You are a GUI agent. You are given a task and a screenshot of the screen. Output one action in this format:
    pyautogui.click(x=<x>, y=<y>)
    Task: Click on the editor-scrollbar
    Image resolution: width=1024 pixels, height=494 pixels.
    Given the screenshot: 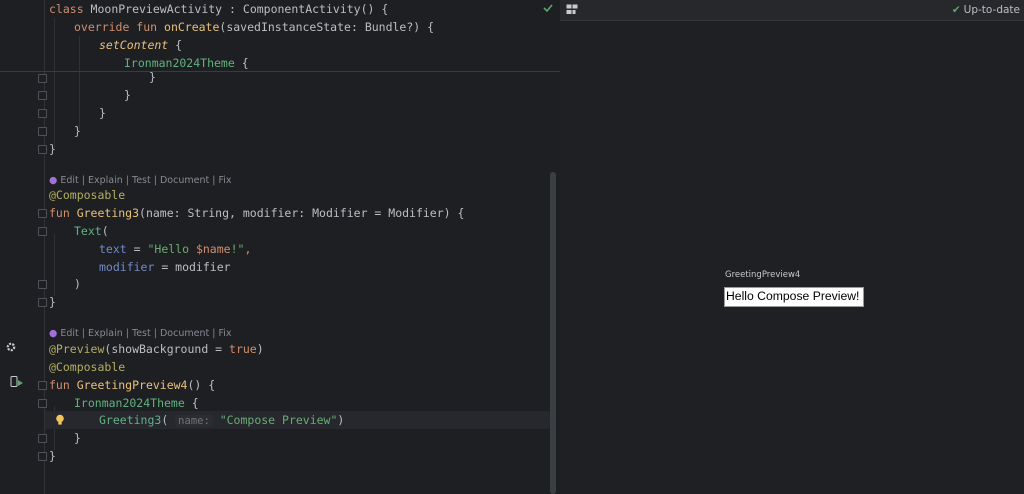 What is the action you would take?
    pyautogui.click(x=553, y=333)
    